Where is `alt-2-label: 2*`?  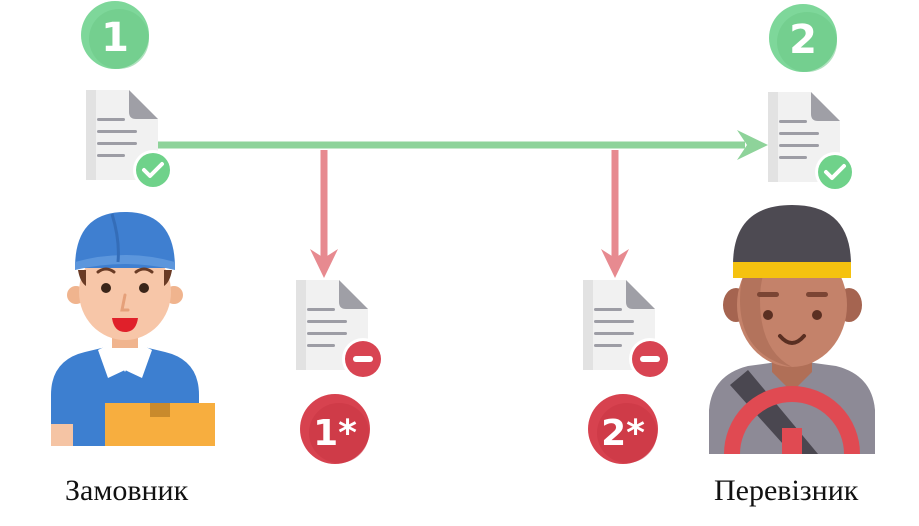 alt-2-label: 2* is located at coordinates (623, 433).